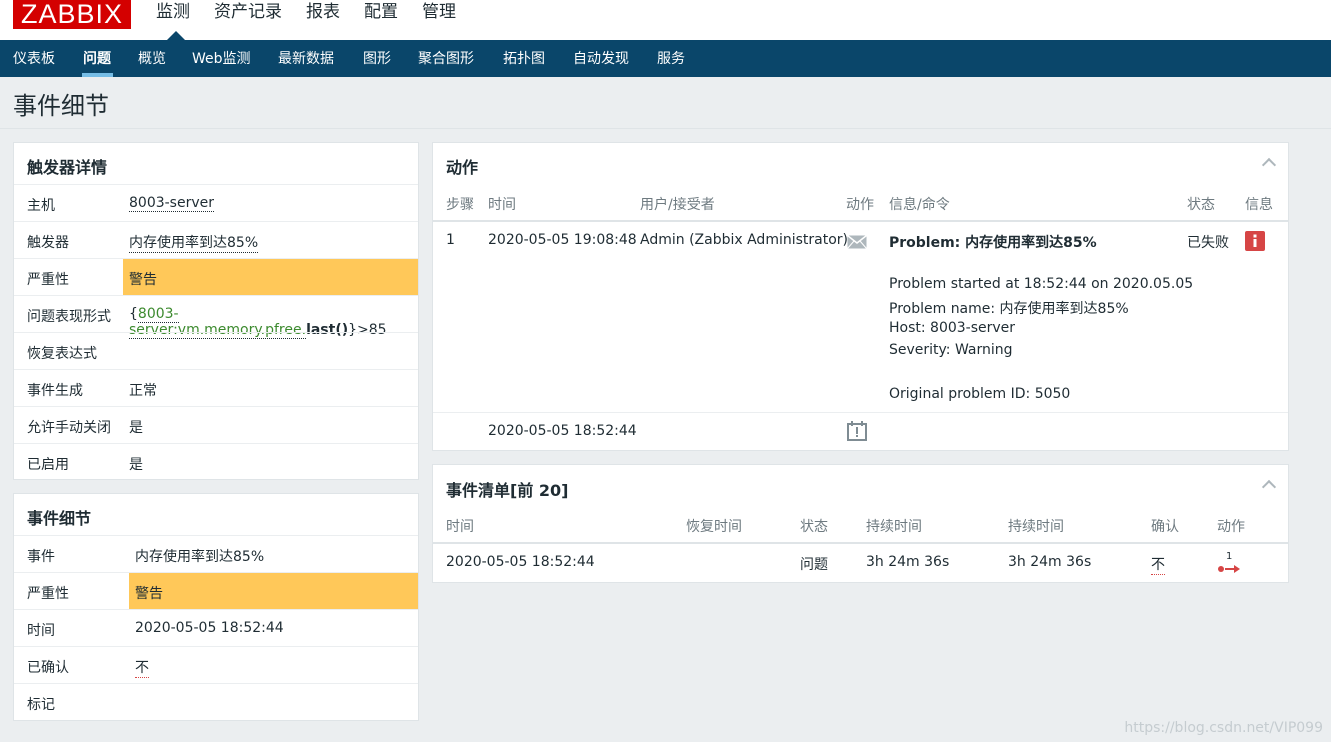  What do you see at coordinates (601, 59) in the screenshot?
I see `subnav-discovery: 自动发现` at bounding box center [601, 59].